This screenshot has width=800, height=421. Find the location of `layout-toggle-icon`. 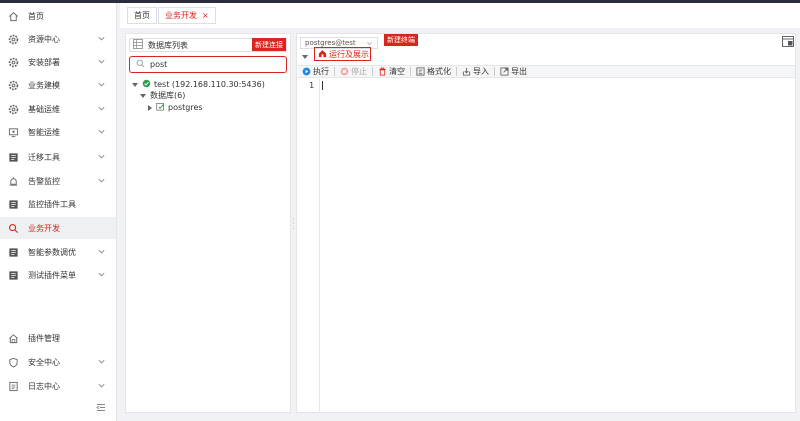

layout-toggle-icon is located at coordinates (788, 41).